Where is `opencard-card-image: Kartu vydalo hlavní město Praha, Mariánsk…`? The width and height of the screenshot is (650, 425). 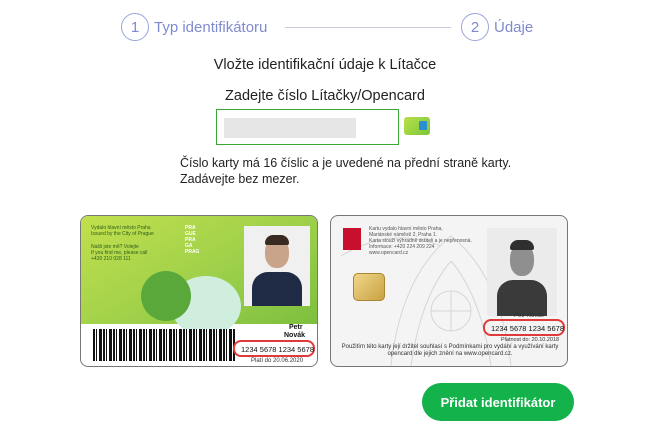 opencard-card-image: Kartu vydalo hlavní město Praha, Mariánsk… is located at coordinates (449, 291).